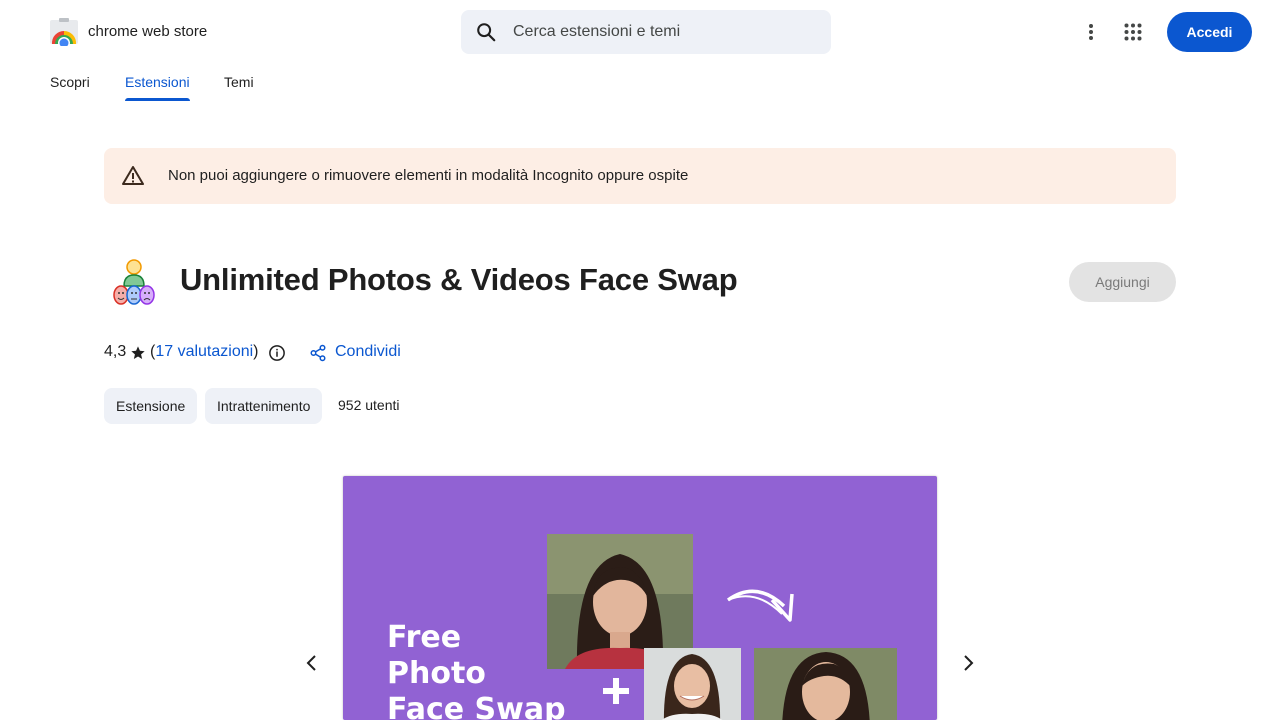 The height and width of the screenshot is (720, 1280). I want to click on chip-extension: Estensione, so click(151, 406).